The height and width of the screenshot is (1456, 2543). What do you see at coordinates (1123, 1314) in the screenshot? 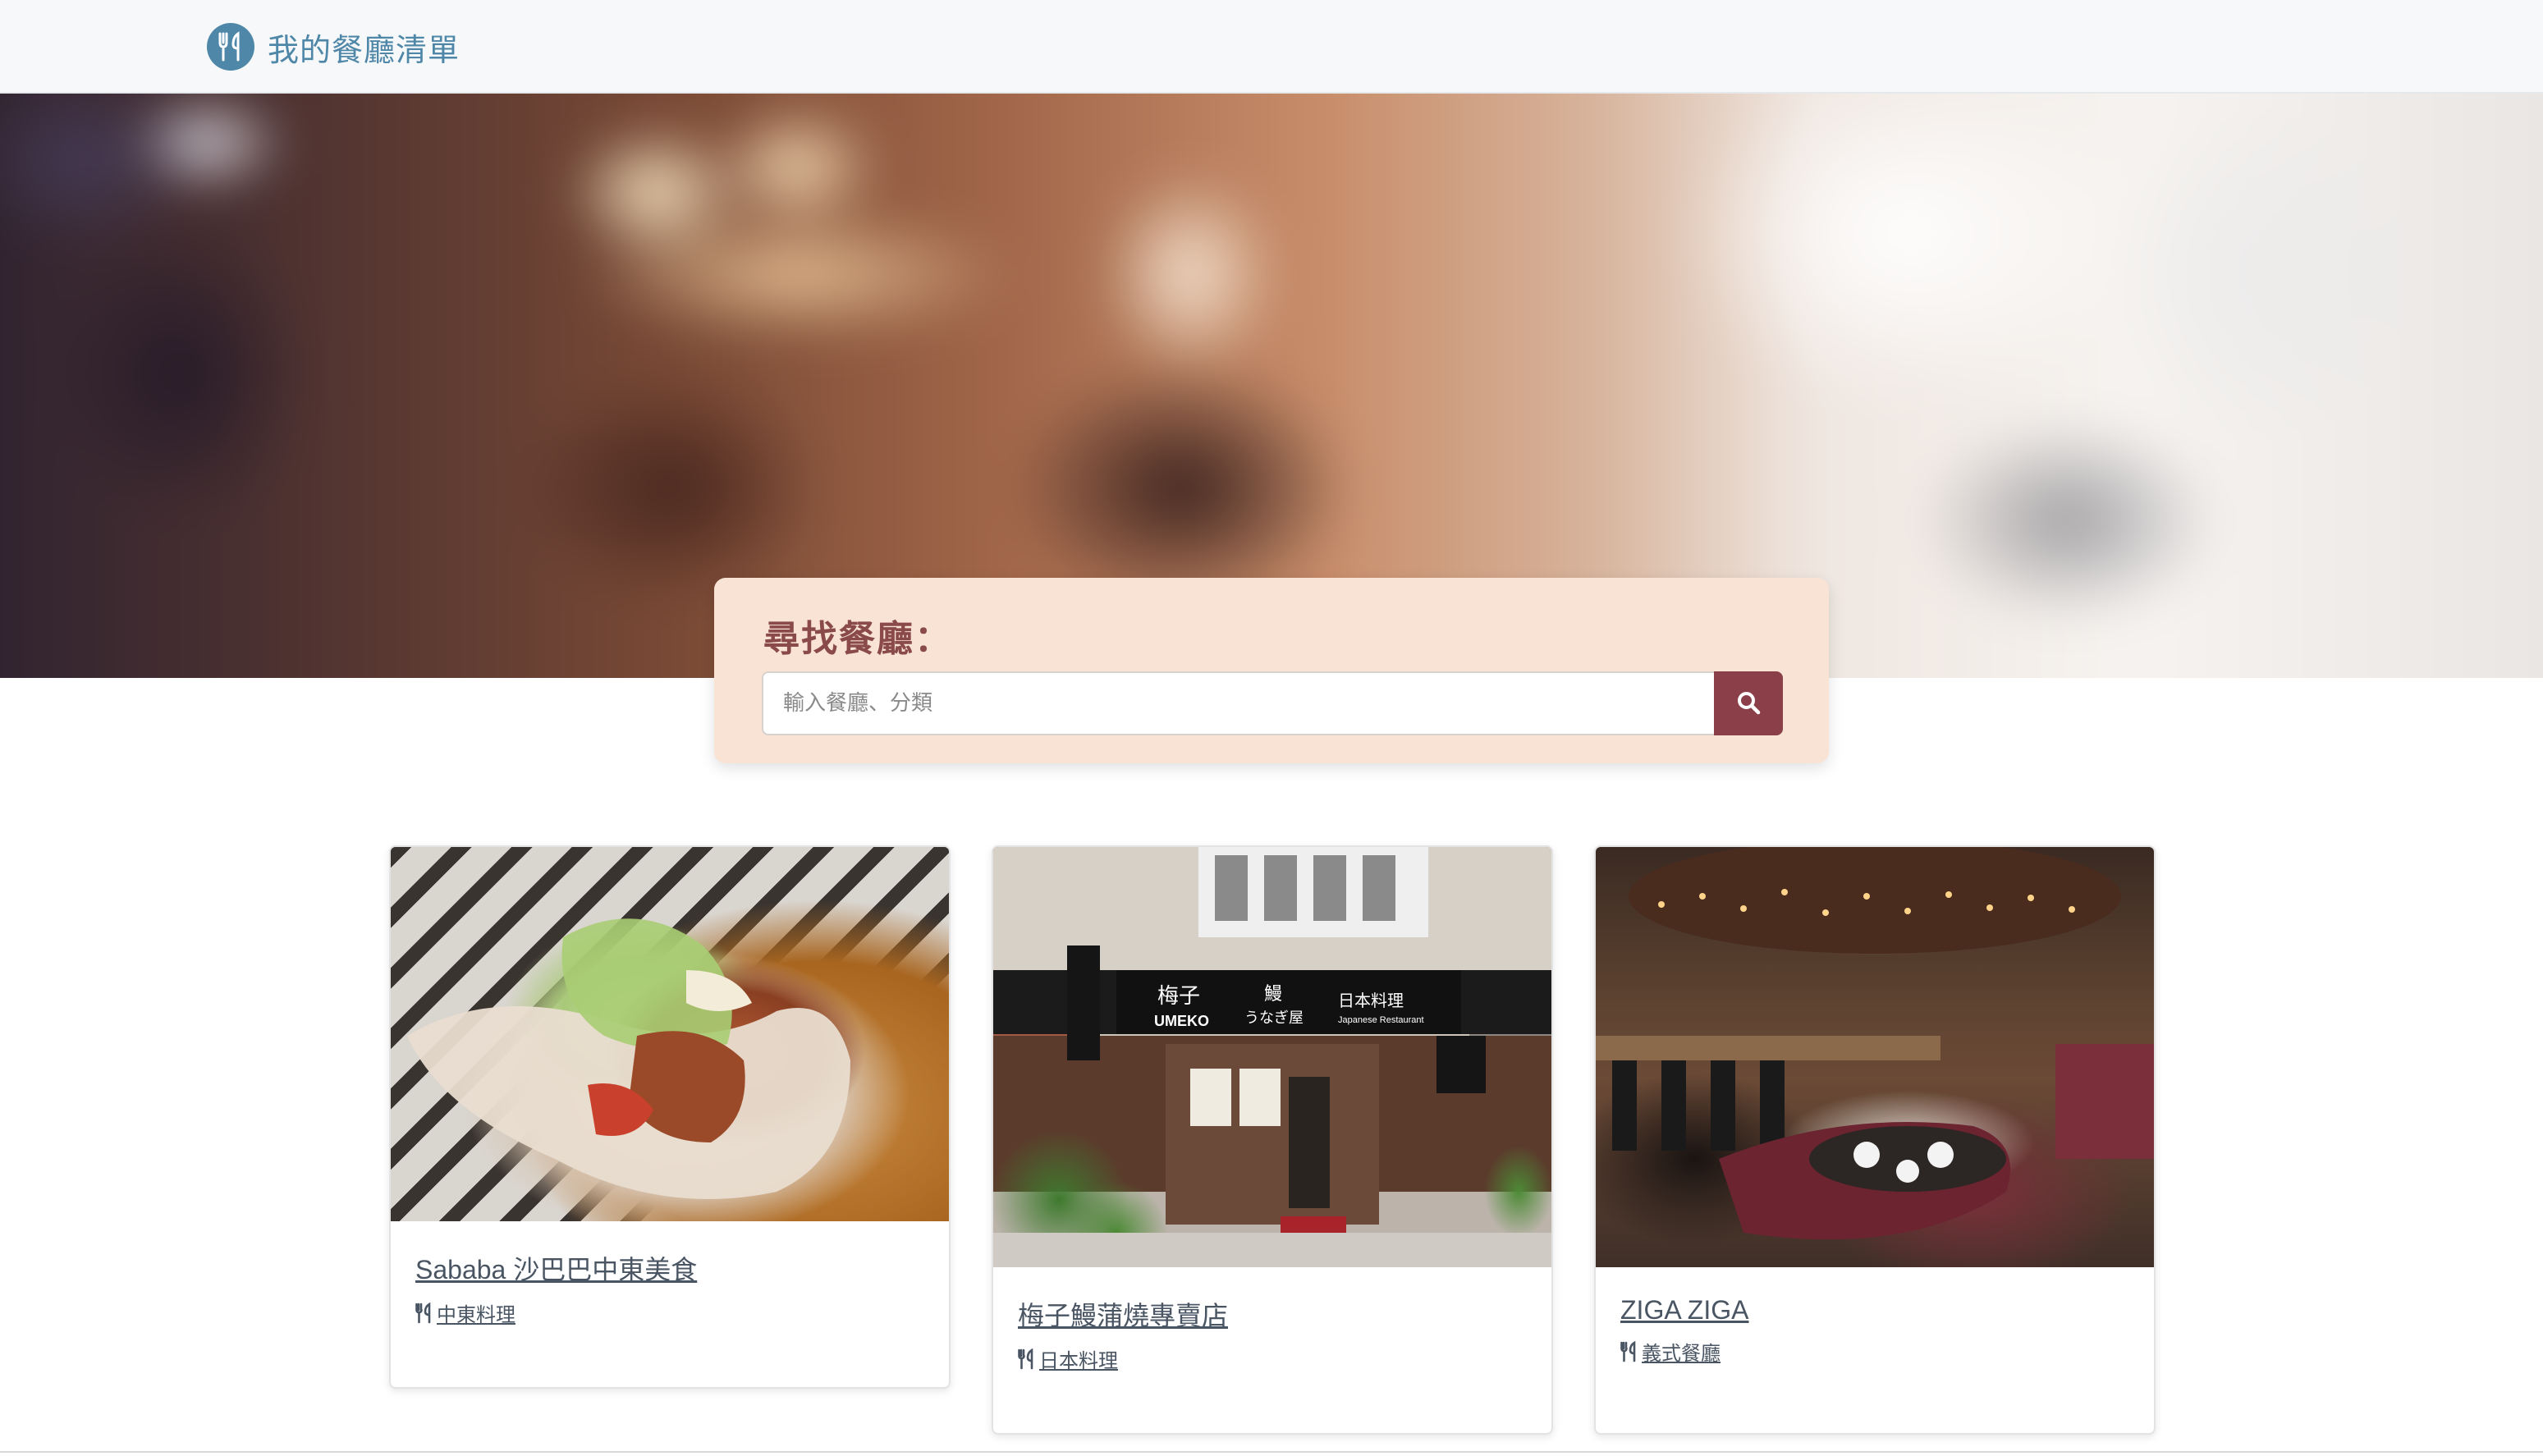
I see `restaurant-name-link: 梅子鰻蒲燒專賣店` at bounding box center [1123, 1314].